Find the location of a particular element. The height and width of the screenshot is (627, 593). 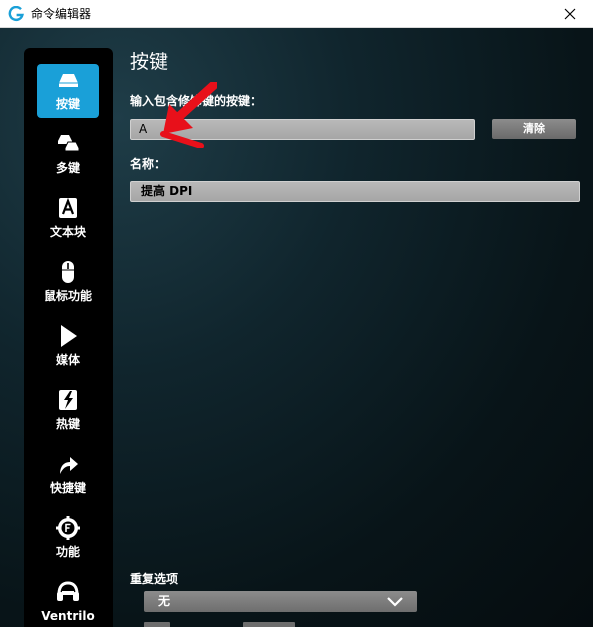

sidebar-item-mouse-function: 鼠标功能 is located at coordinates (68, 283).